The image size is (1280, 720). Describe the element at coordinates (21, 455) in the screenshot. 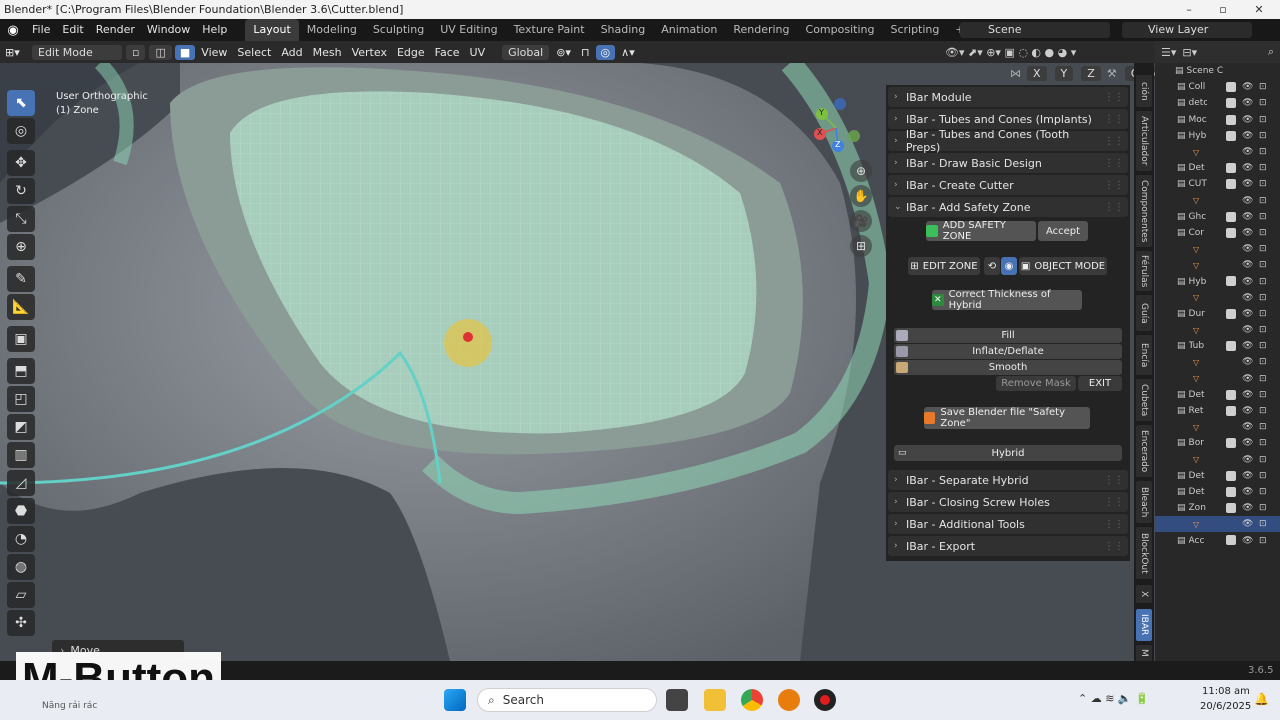

I see `loop-cut-tool-icon: ▥` at that location.